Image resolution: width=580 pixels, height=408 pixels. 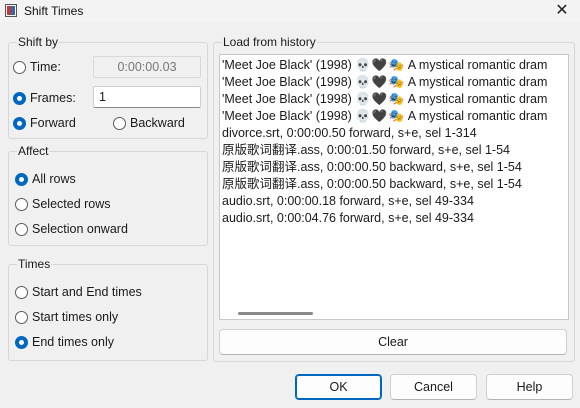 I want to click on end-only-label: End times only, so click(x=73, y=342).